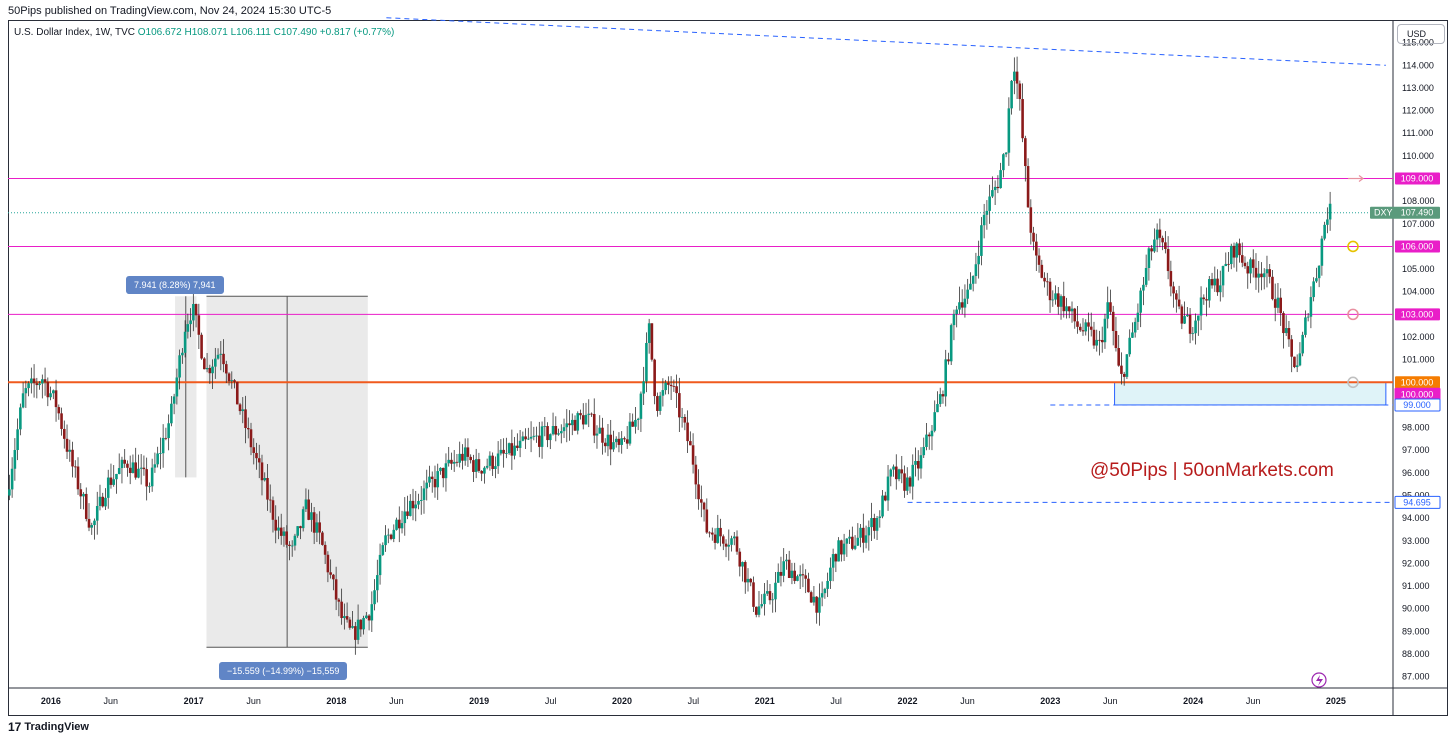 This screenshot has height=740, width=1456. Describe the element at coordinates (1416, 450) in the screenshot. I see `y-tick-label: 97.000` at that location.